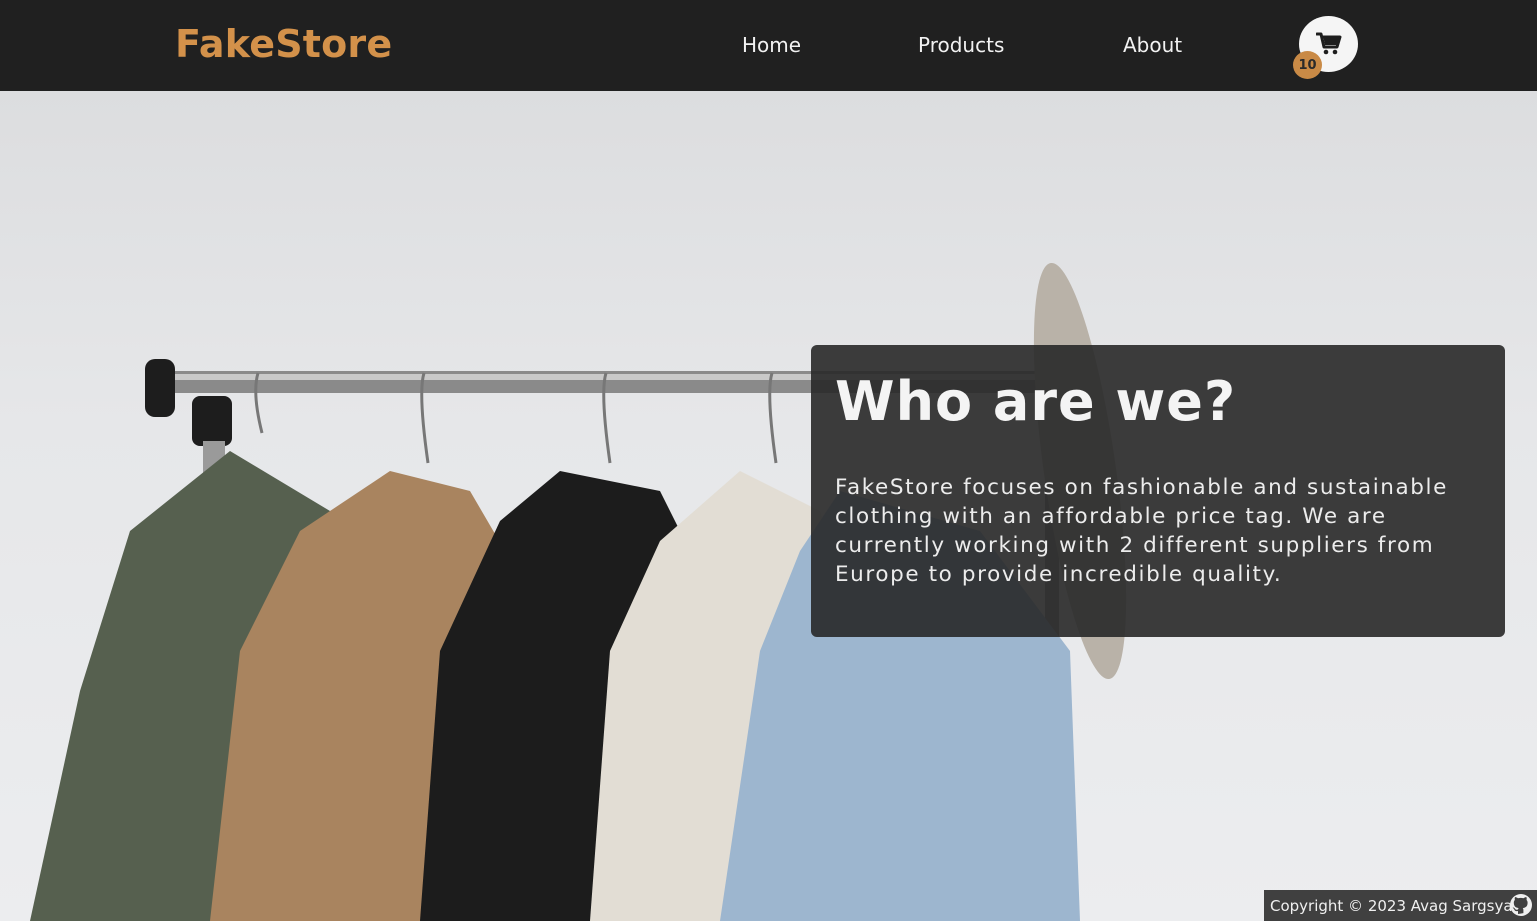 Image resolution: width=1537 pixels, height=921 pixels. I want to click on copyright-text: Copyright © 2023 Avag Sargsyan, so click(1396, 905).